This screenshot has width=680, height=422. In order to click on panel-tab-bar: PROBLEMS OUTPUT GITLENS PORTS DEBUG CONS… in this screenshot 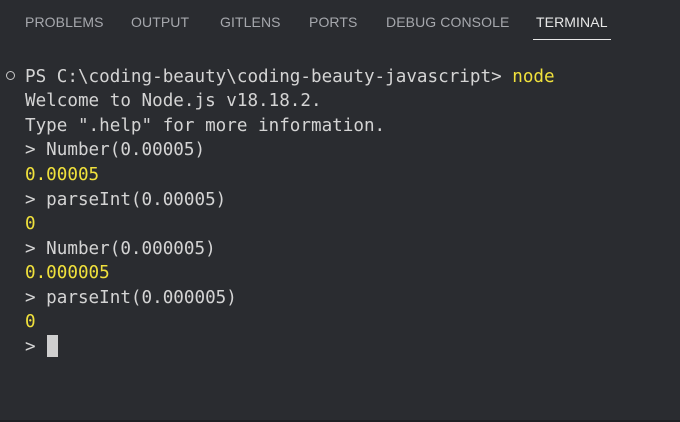, I will do `click(340, 22)`.